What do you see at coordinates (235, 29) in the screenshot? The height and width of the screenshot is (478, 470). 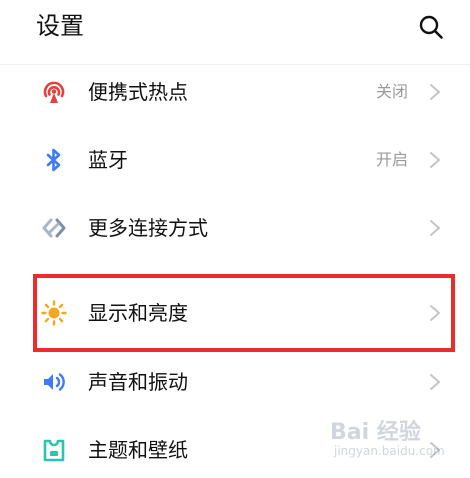 I see `top-bar: 设置` at bounding box center [235, 29].